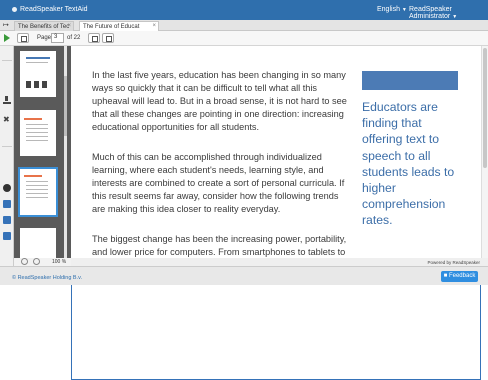 This screenshot has width=488, height=380. Describe the element at coordinates (44, 38) in the screenshot. I see `page-label: Page` at that location.